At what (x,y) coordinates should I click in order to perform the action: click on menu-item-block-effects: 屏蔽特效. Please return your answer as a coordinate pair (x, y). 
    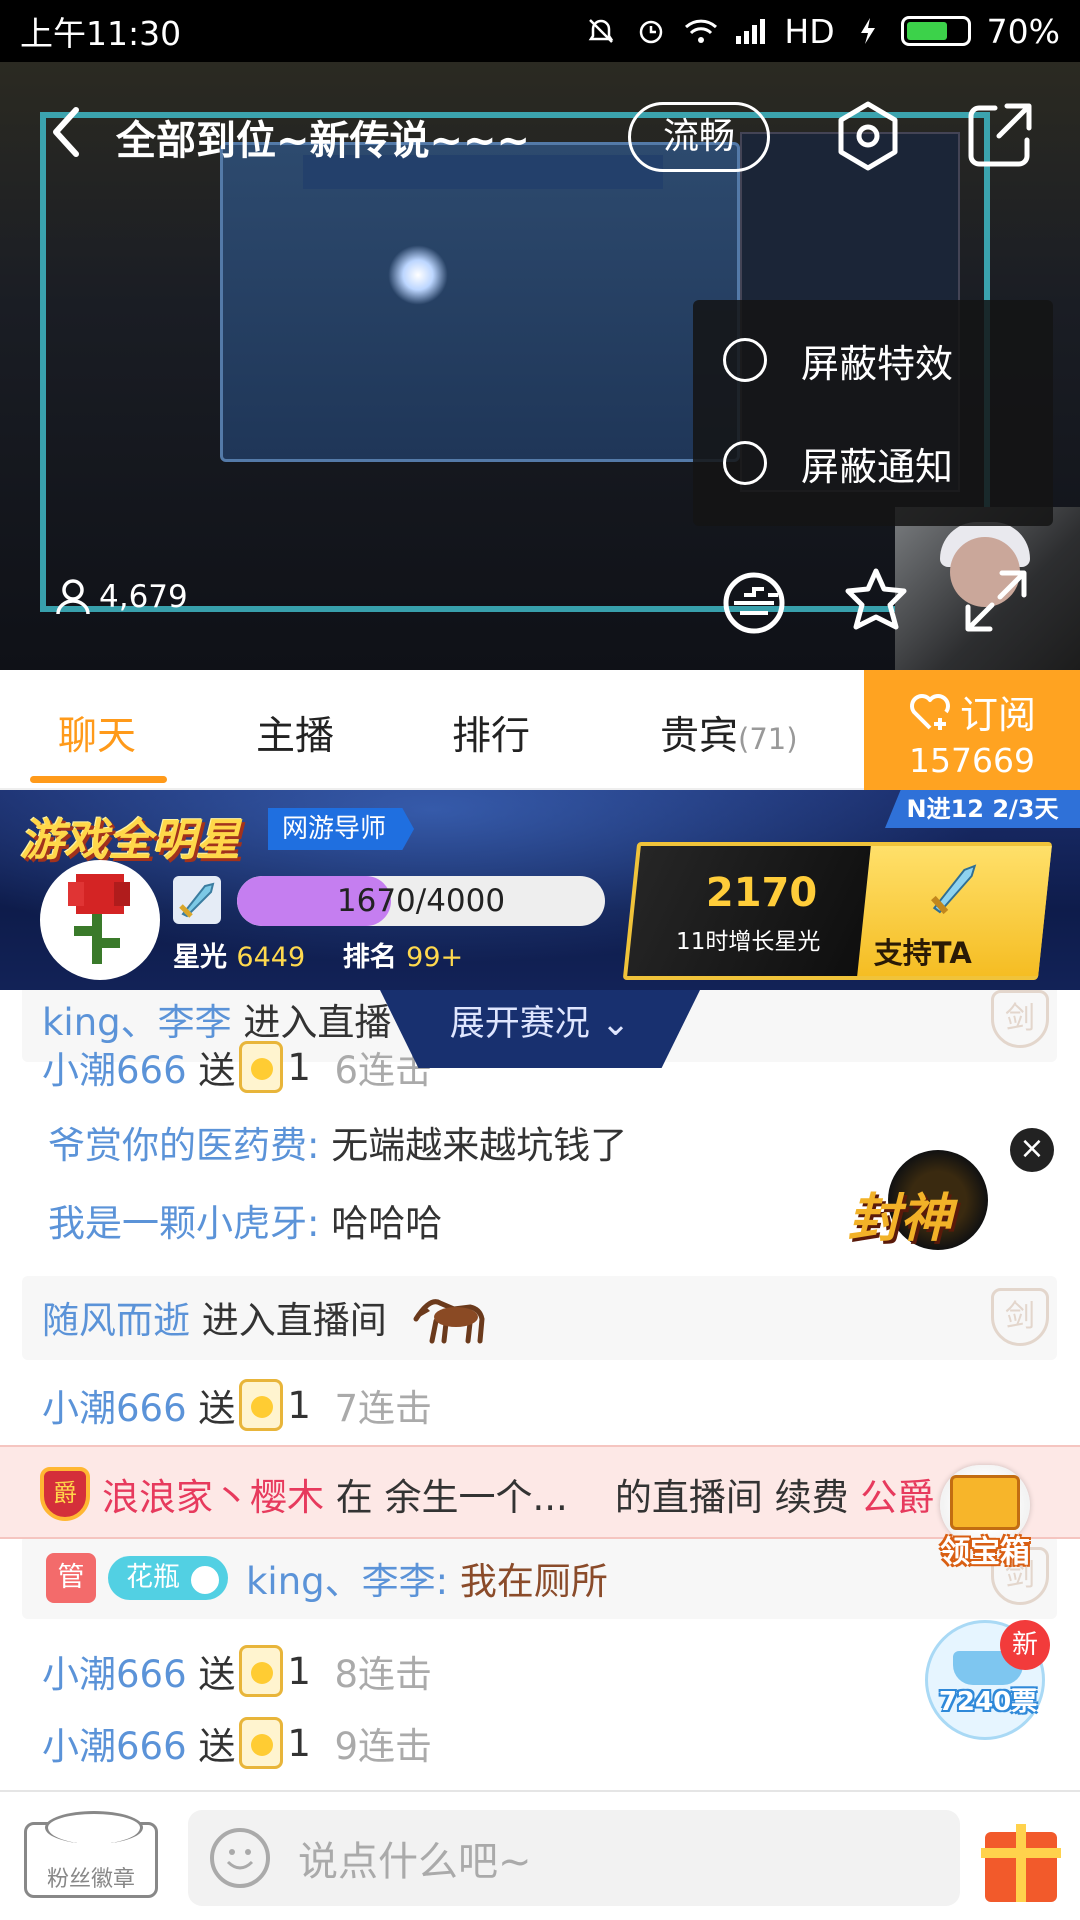
    Looking at the image, I should click on (883, 360).